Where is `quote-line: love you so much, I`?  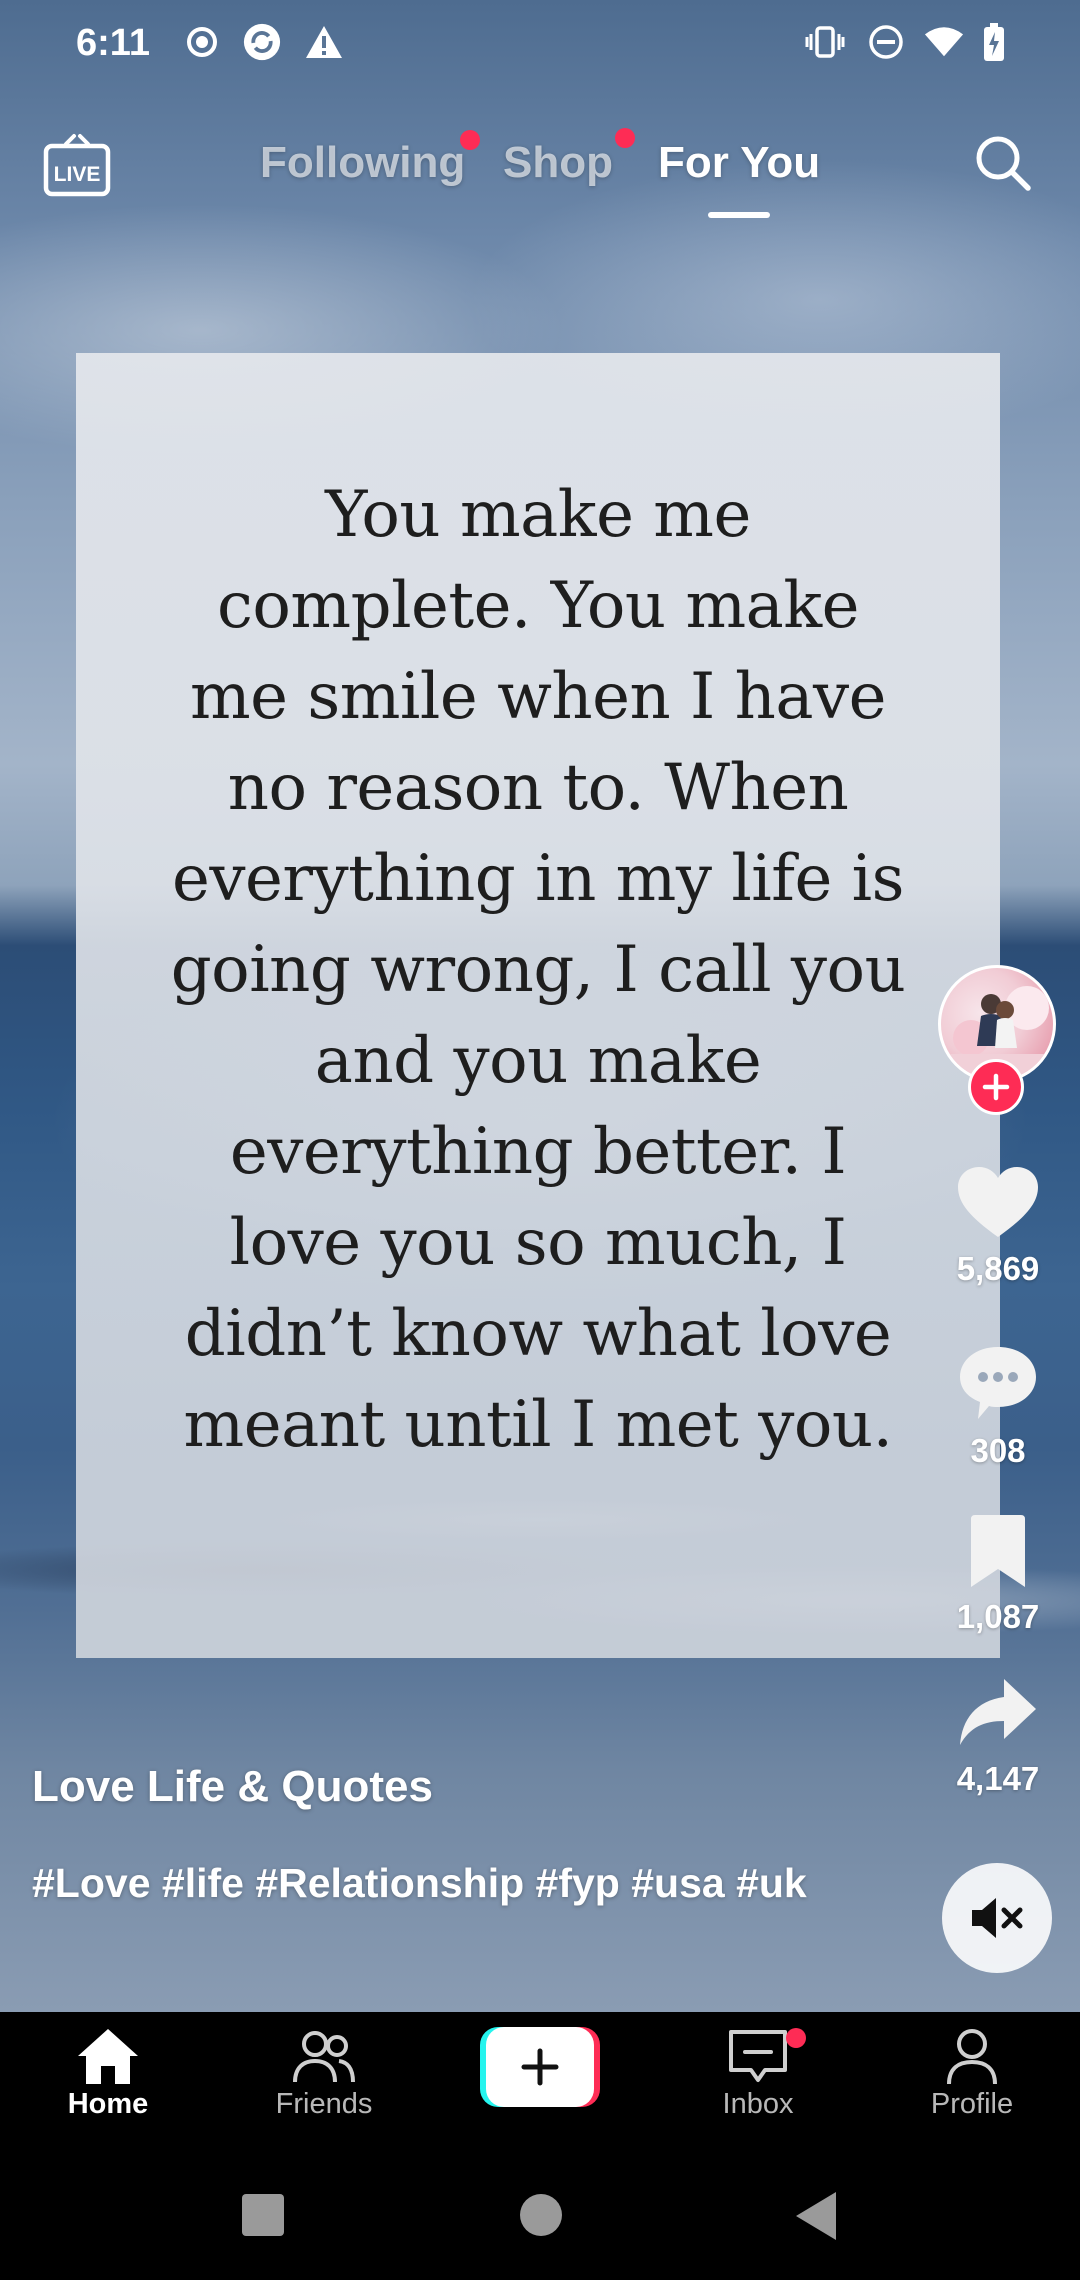
quote-line: love you so much, I is located at coordinates (538, 1243).